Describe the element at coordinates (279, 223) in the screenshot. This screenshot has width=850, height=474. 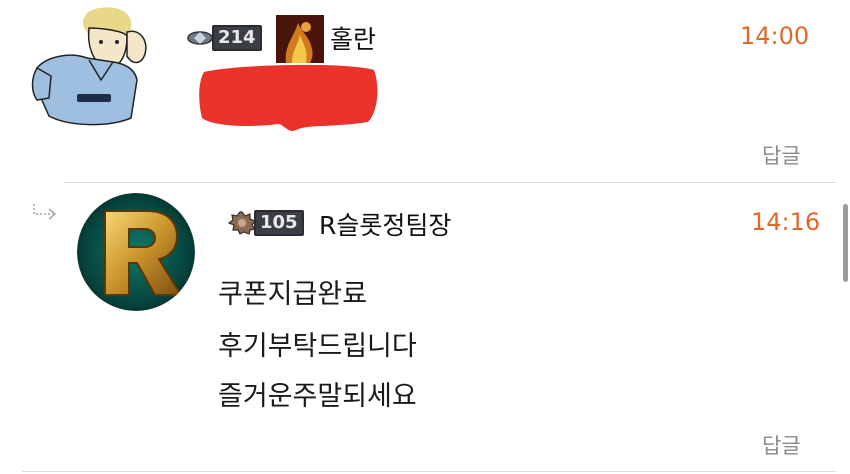
I see `level-number: 105` at that location.